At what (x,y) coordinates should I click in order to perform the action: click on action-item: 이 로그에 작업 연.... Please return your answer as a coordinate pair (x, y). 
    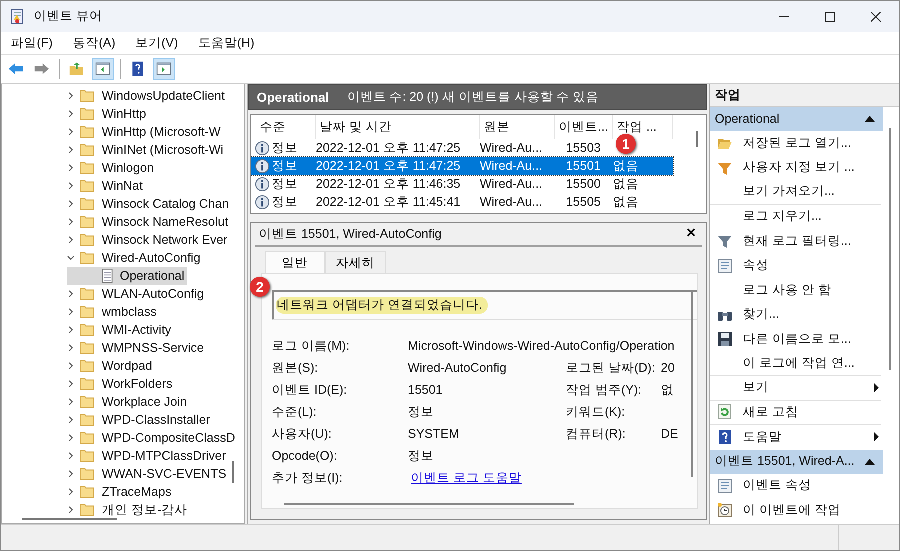
    Looking at the image, I should click on (795, 364).